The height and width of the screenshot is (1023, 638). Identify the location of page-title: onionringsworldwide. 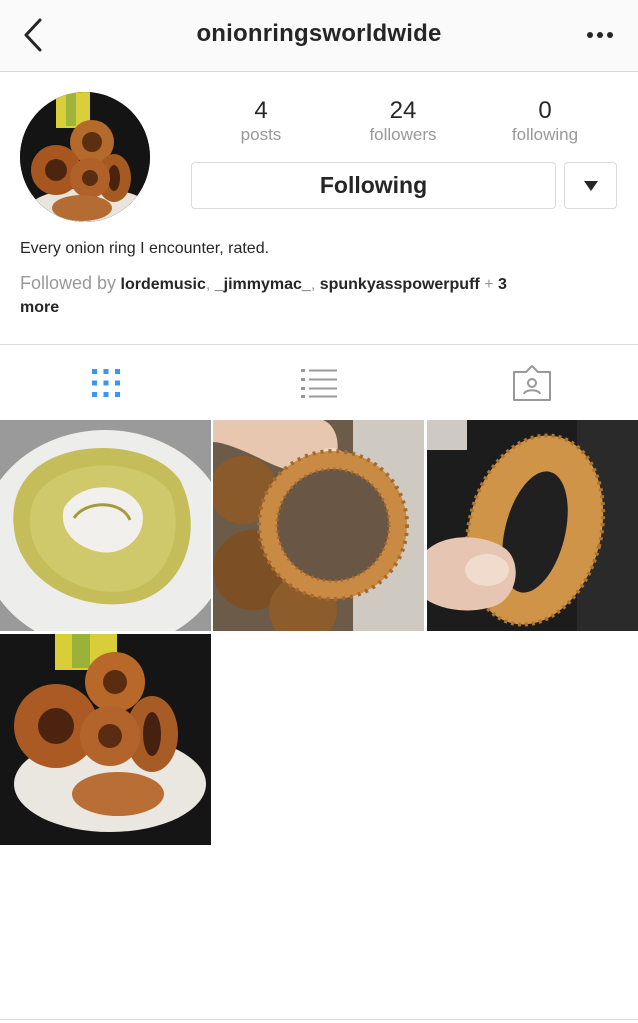
(319, 33).